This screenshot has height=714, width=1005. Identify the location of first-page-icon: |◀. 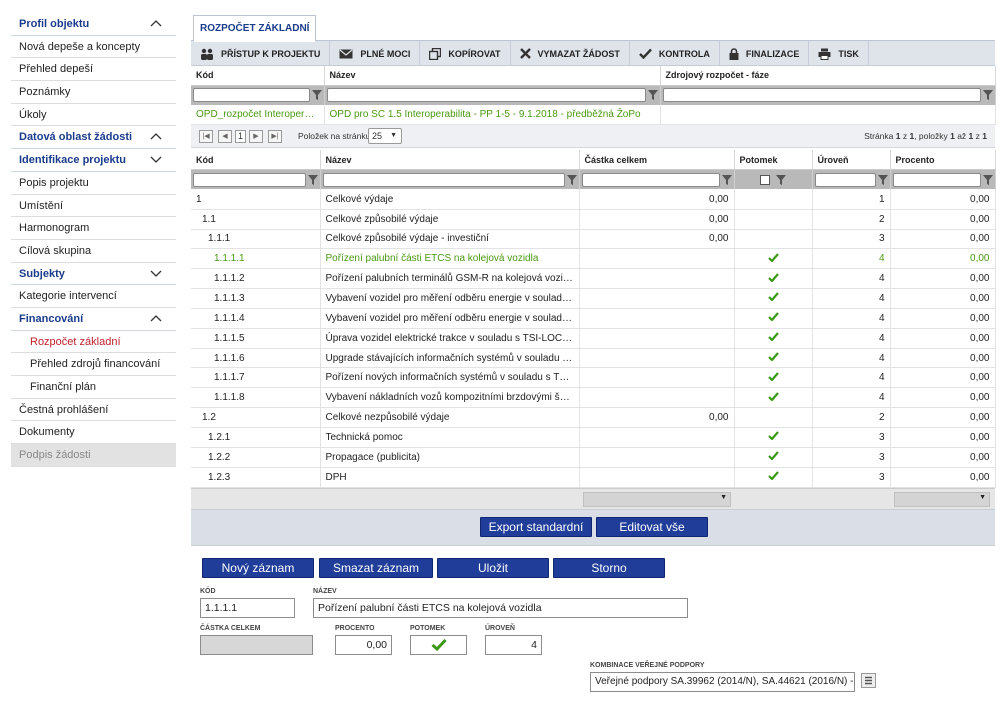
(206, 137).